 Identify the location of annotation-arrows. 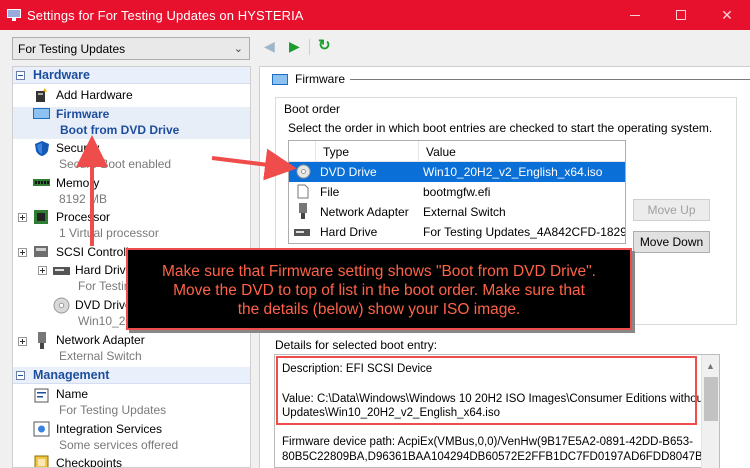
(186, 190).